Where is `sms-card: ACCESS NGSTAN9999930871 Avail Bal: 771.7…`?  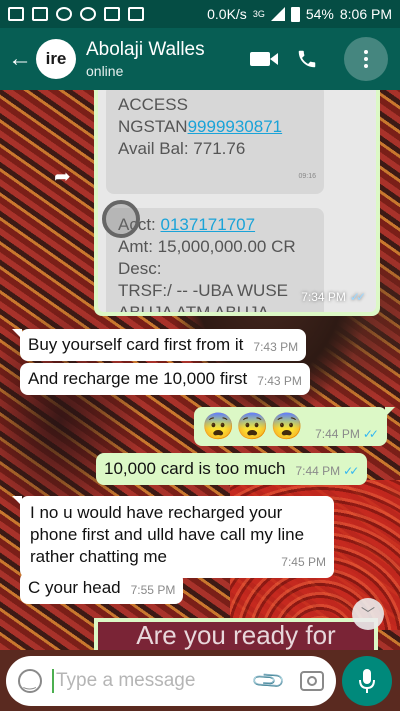
sms-card: ACCESS NGSTAN9999930871 Avail Bal: 771.7… is located at coordinates (215, 142).